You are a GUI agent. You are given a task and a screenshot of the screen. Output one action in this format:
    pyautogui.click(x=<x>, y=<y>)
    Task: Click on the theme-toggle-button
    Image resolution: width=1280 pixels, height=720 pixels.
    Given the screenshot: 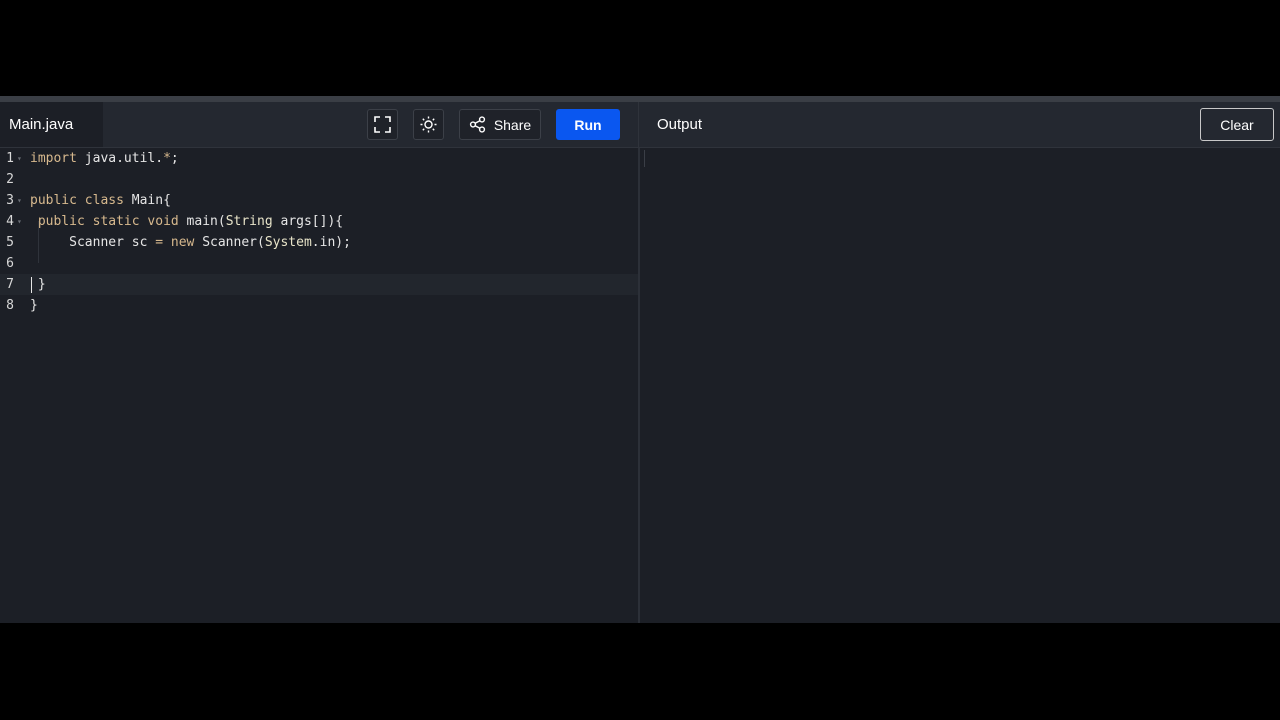 What is the action you would take?
    pyautogui.click(x=428, y=124)
    